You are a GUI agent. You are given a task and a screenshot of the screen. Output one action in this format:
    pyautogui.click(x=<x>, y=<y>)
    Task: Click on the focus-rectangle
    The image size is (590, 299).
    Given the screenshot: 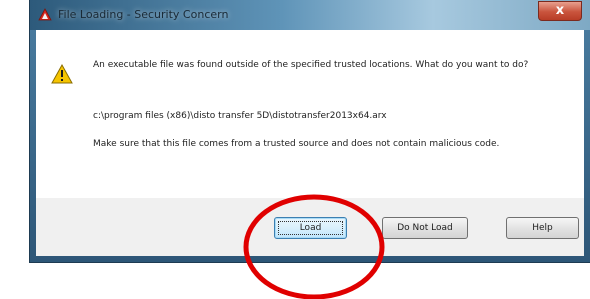 What is the action you would take?
    pyautogui.click(x=310, y=228)
    